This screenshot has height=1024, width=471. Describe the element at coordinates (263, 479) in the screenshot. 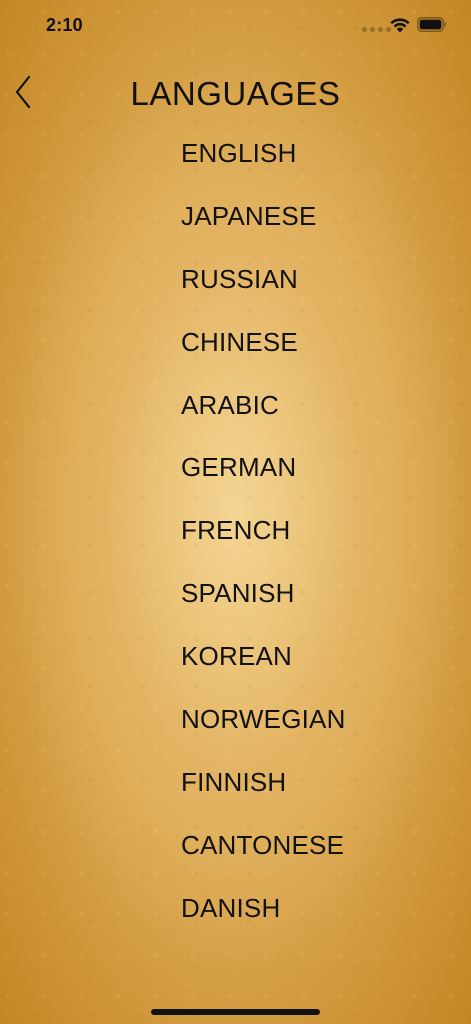

I see `language-item-german: GERMAN` at that location.